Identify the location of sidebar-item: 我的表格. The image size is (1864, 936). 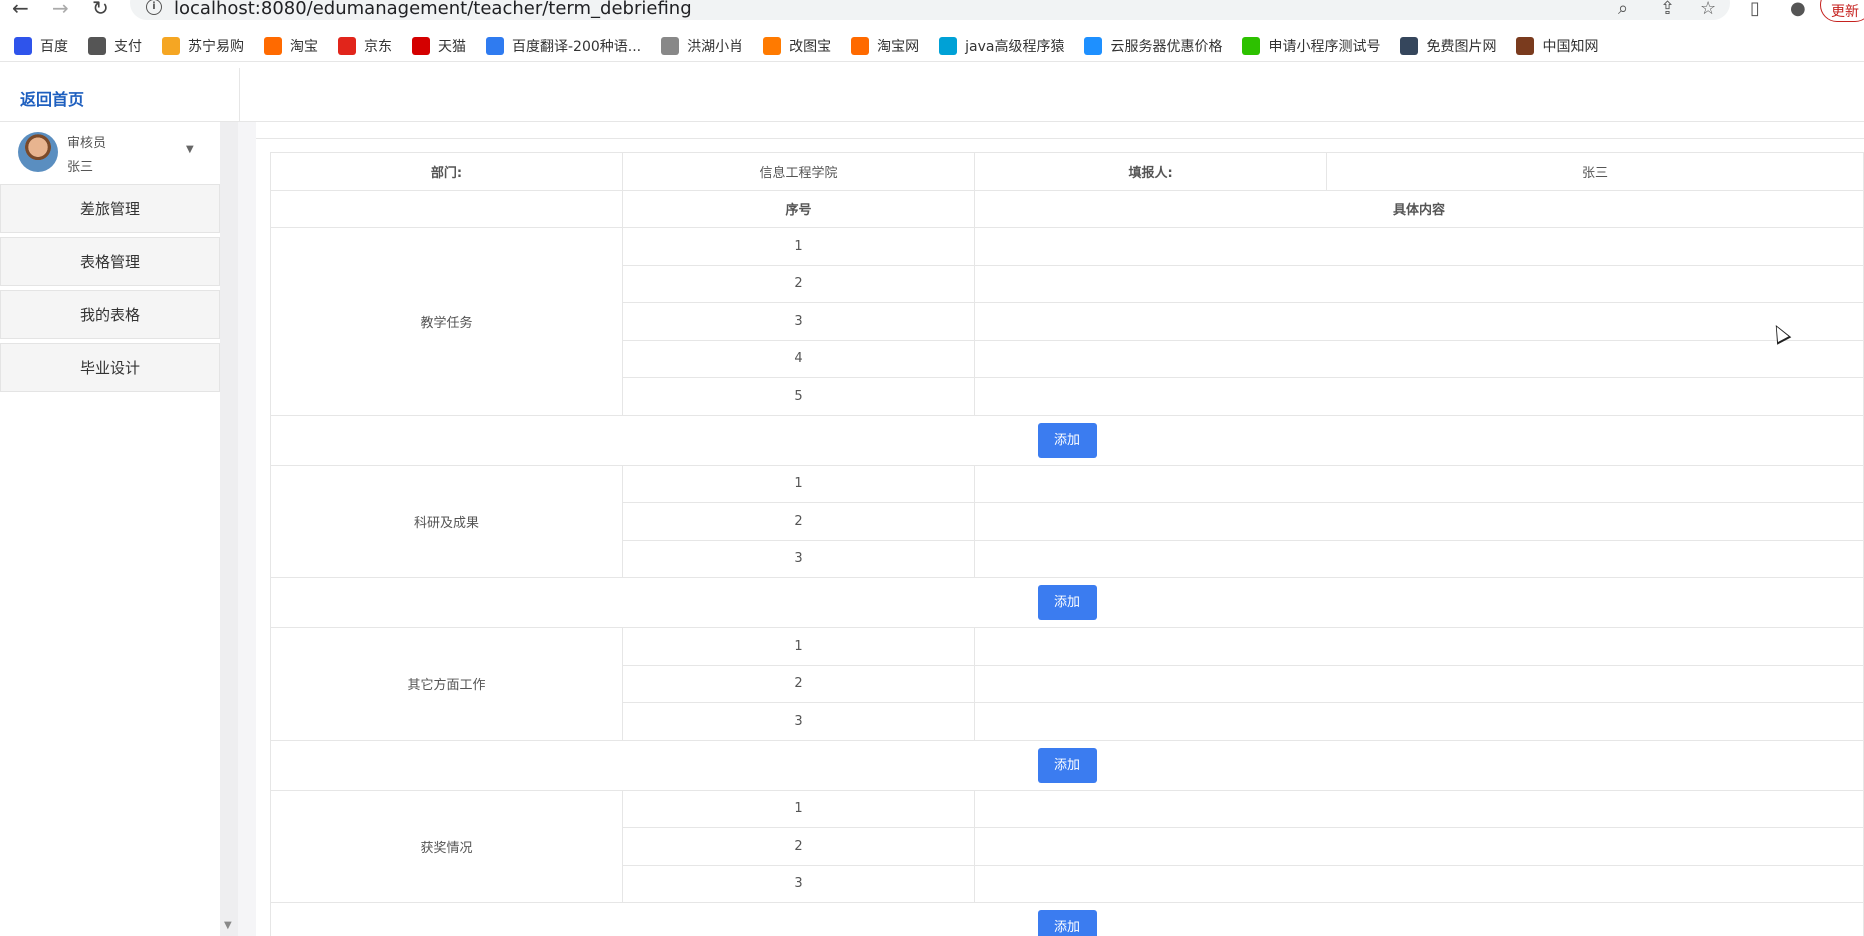
(110, 314).